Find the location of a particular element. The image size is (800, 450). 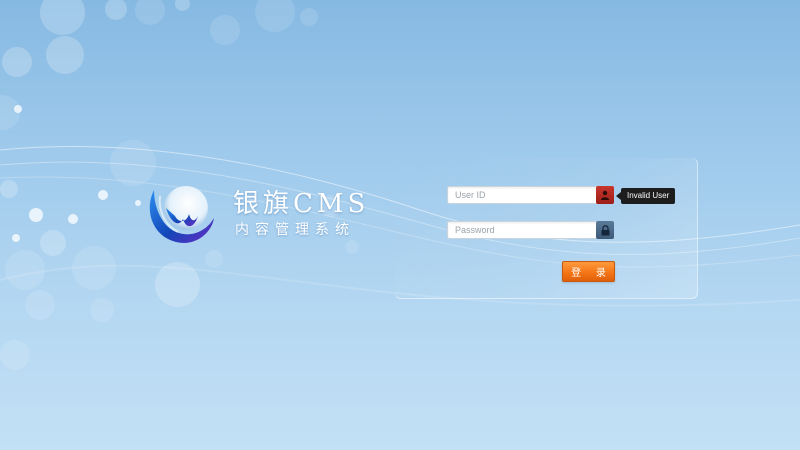

user-id-input is located at coordinates (525, 195).